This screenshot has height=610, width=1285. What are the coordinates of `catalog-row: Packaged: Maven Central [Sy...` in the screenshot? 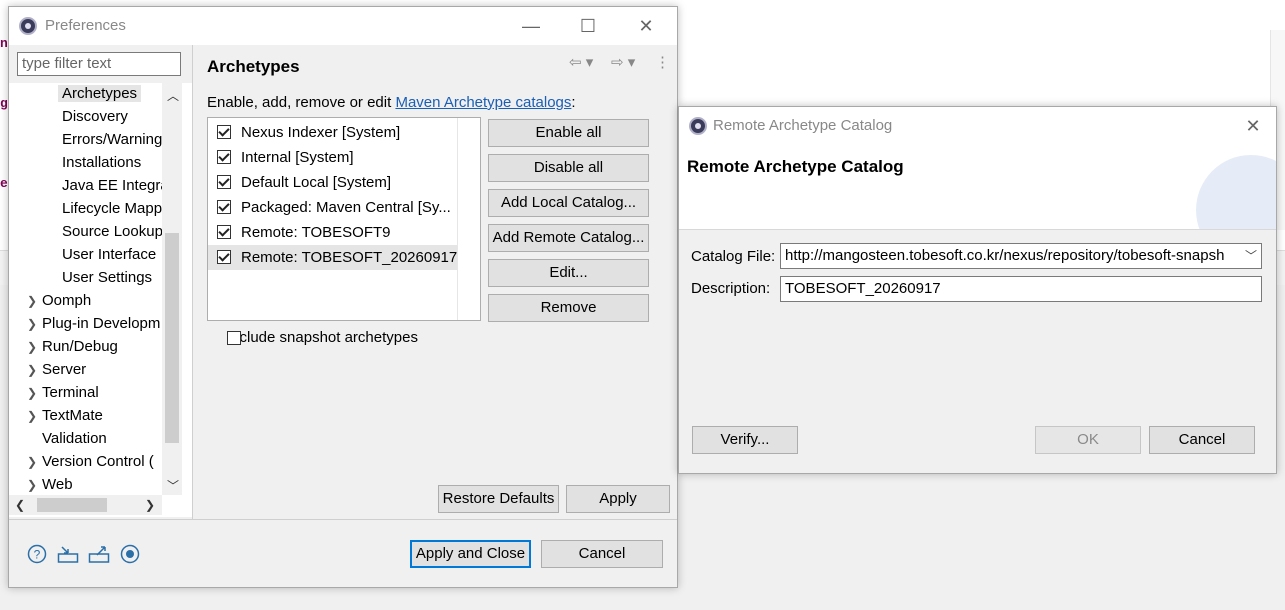 It's located at (333, 207).